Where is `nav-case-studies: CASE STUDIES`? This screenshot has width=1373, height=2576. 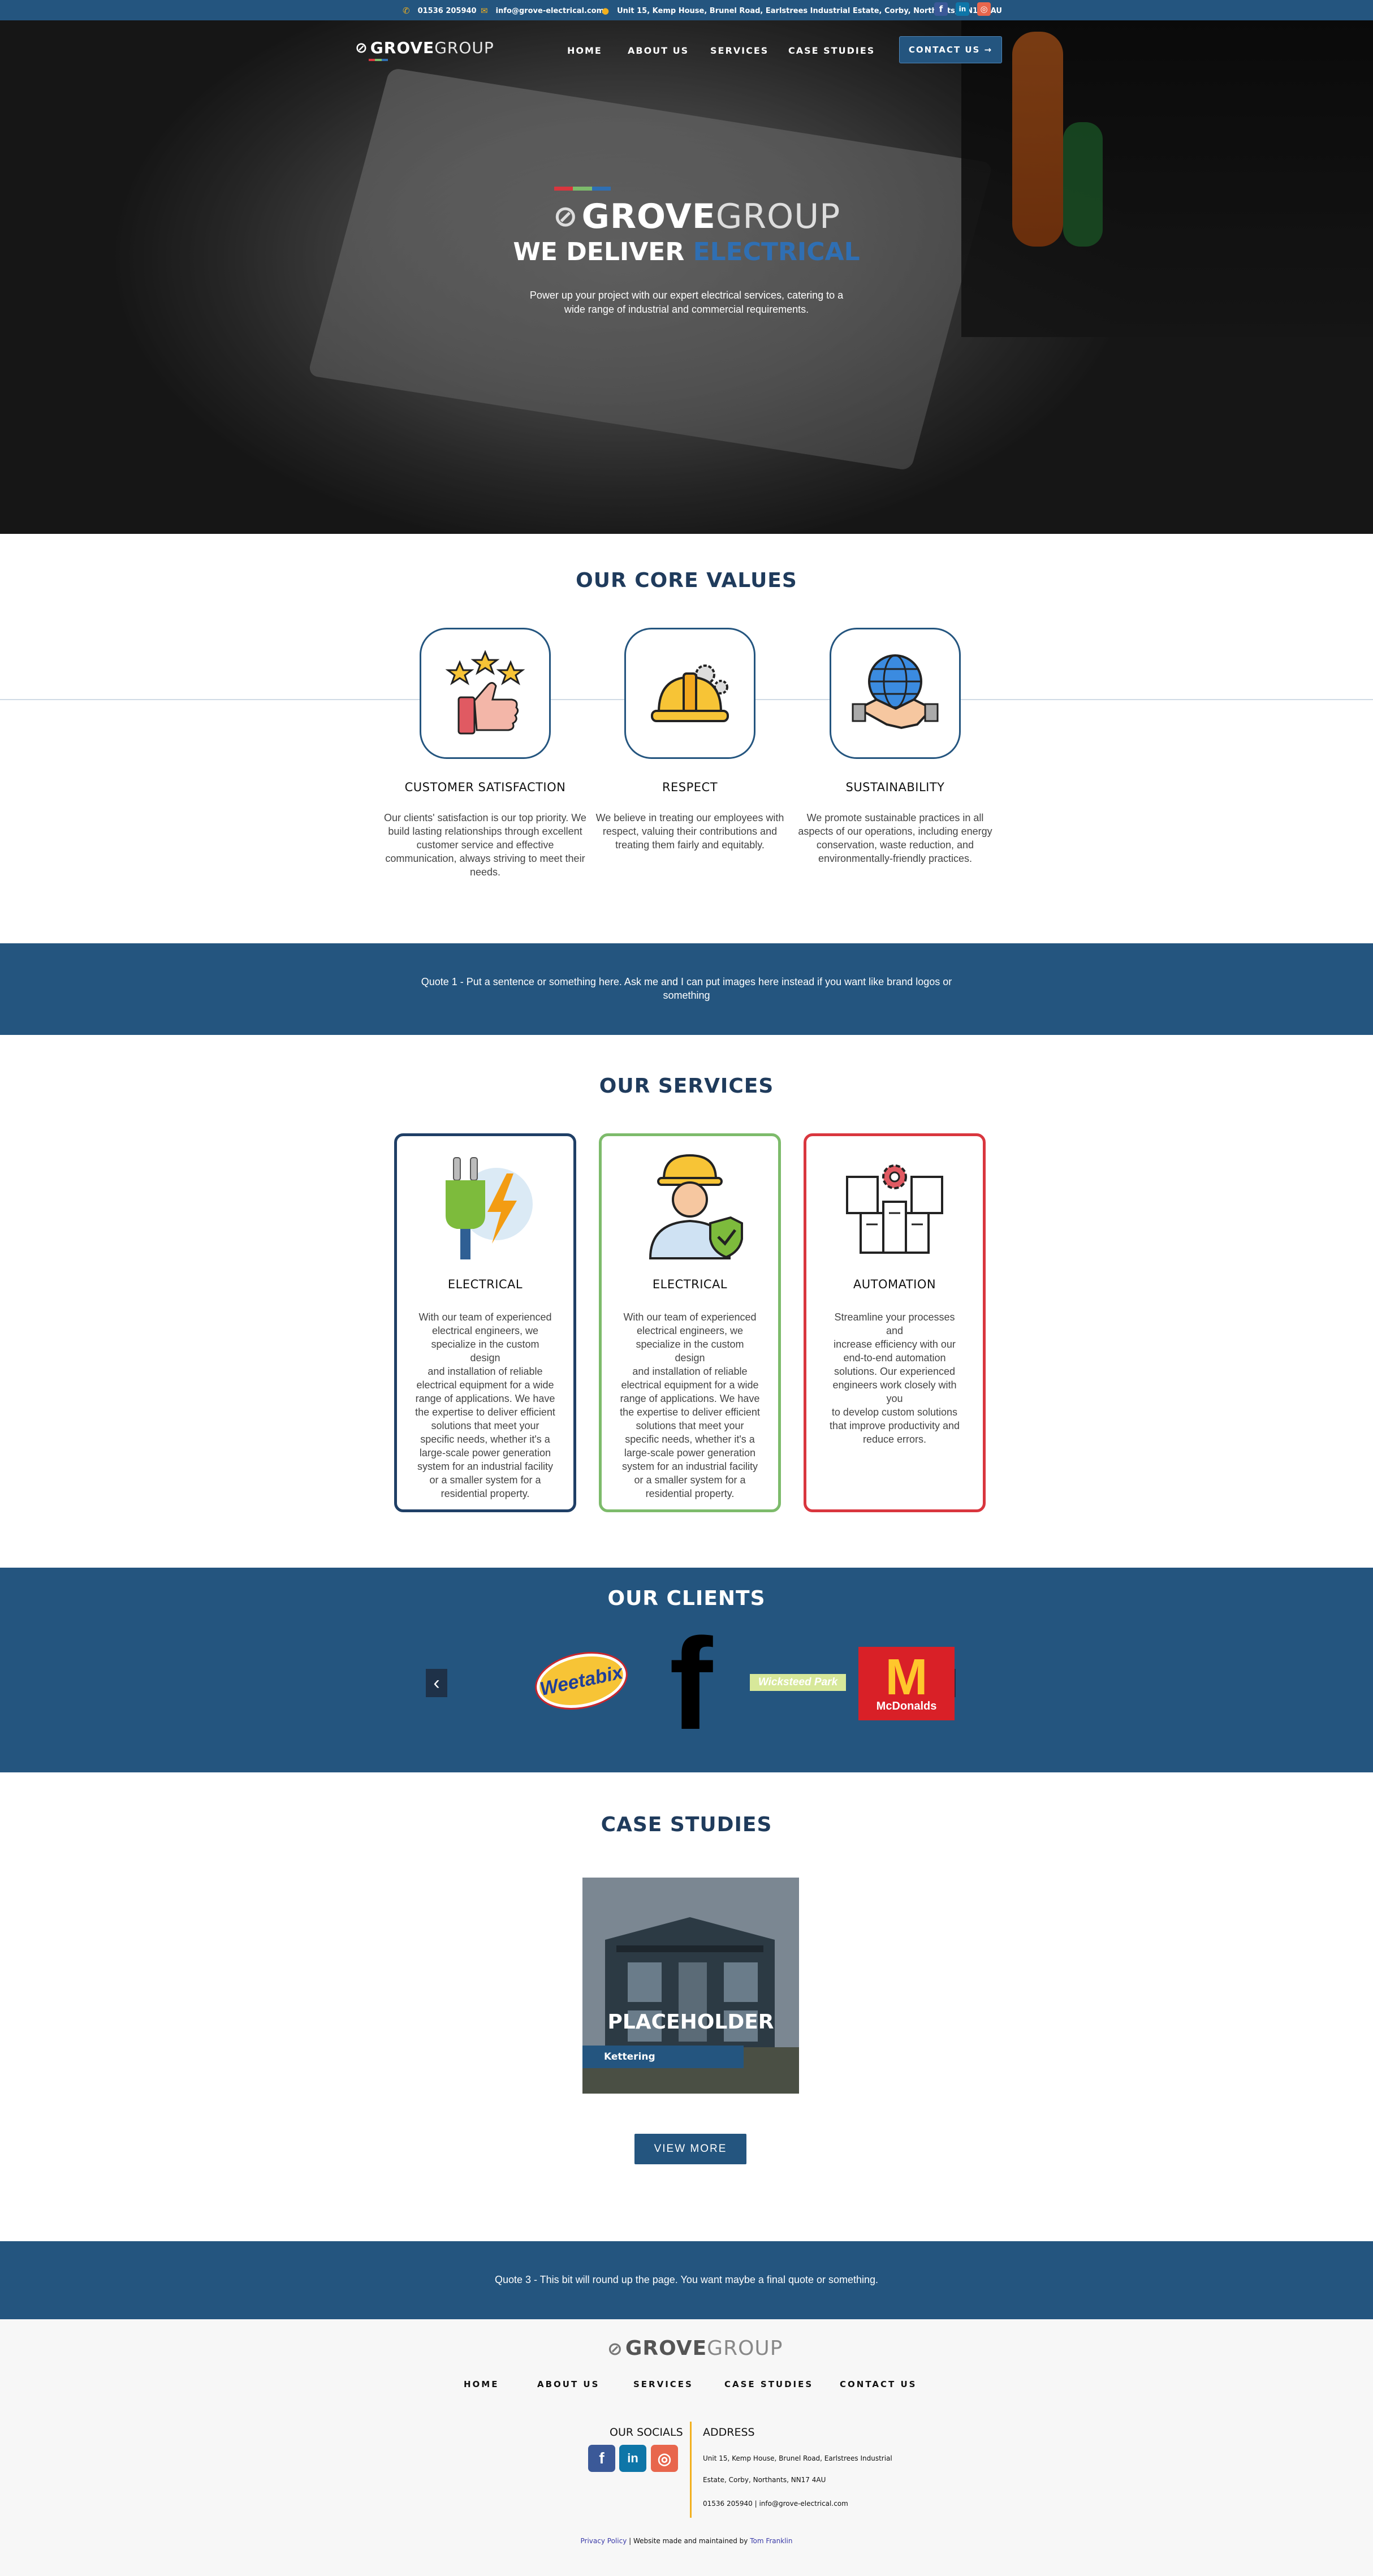
nav-case-studies: CASE STUDIES is located at coordinates (832, 50).